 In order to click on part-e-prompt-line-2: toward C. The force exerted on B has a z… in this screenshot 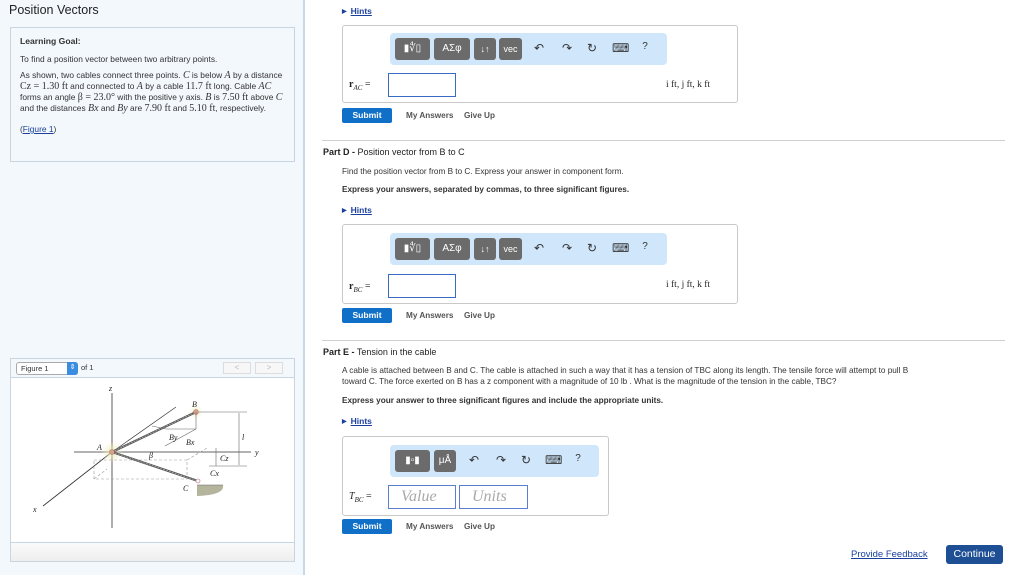, I will do `click(589, 381)`.